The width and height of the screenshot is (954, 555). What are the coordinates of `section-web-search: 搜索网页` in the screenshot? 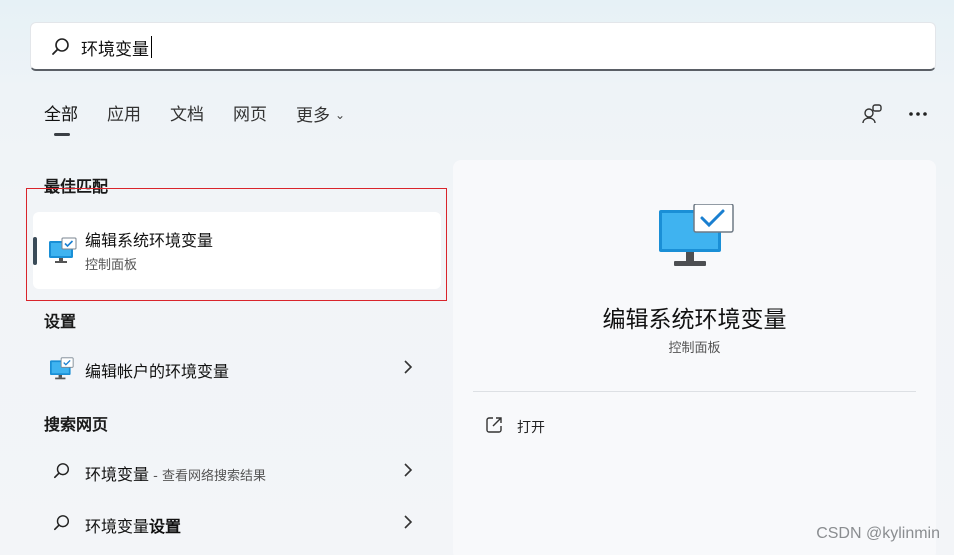 It's located at (76, 424).